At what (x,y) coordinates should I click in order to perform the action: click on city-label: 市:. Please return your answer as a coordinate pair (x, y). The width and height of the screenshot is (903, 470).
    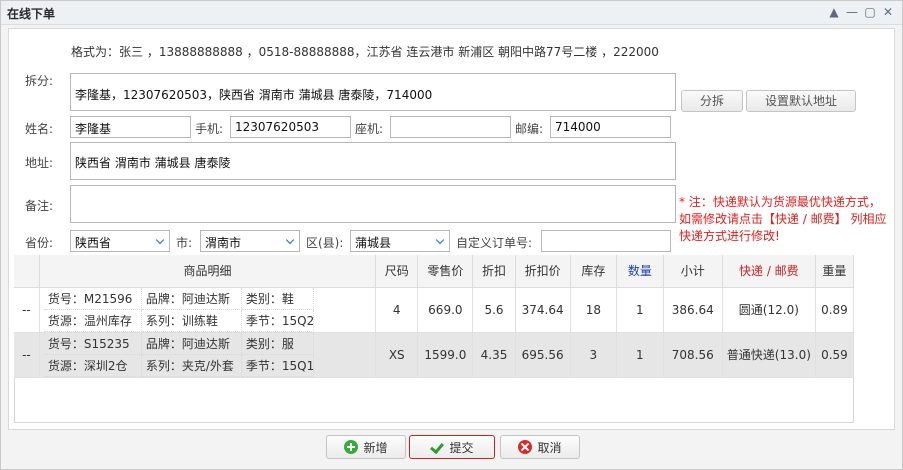
    Looking at the image, I should click on (184, 243).